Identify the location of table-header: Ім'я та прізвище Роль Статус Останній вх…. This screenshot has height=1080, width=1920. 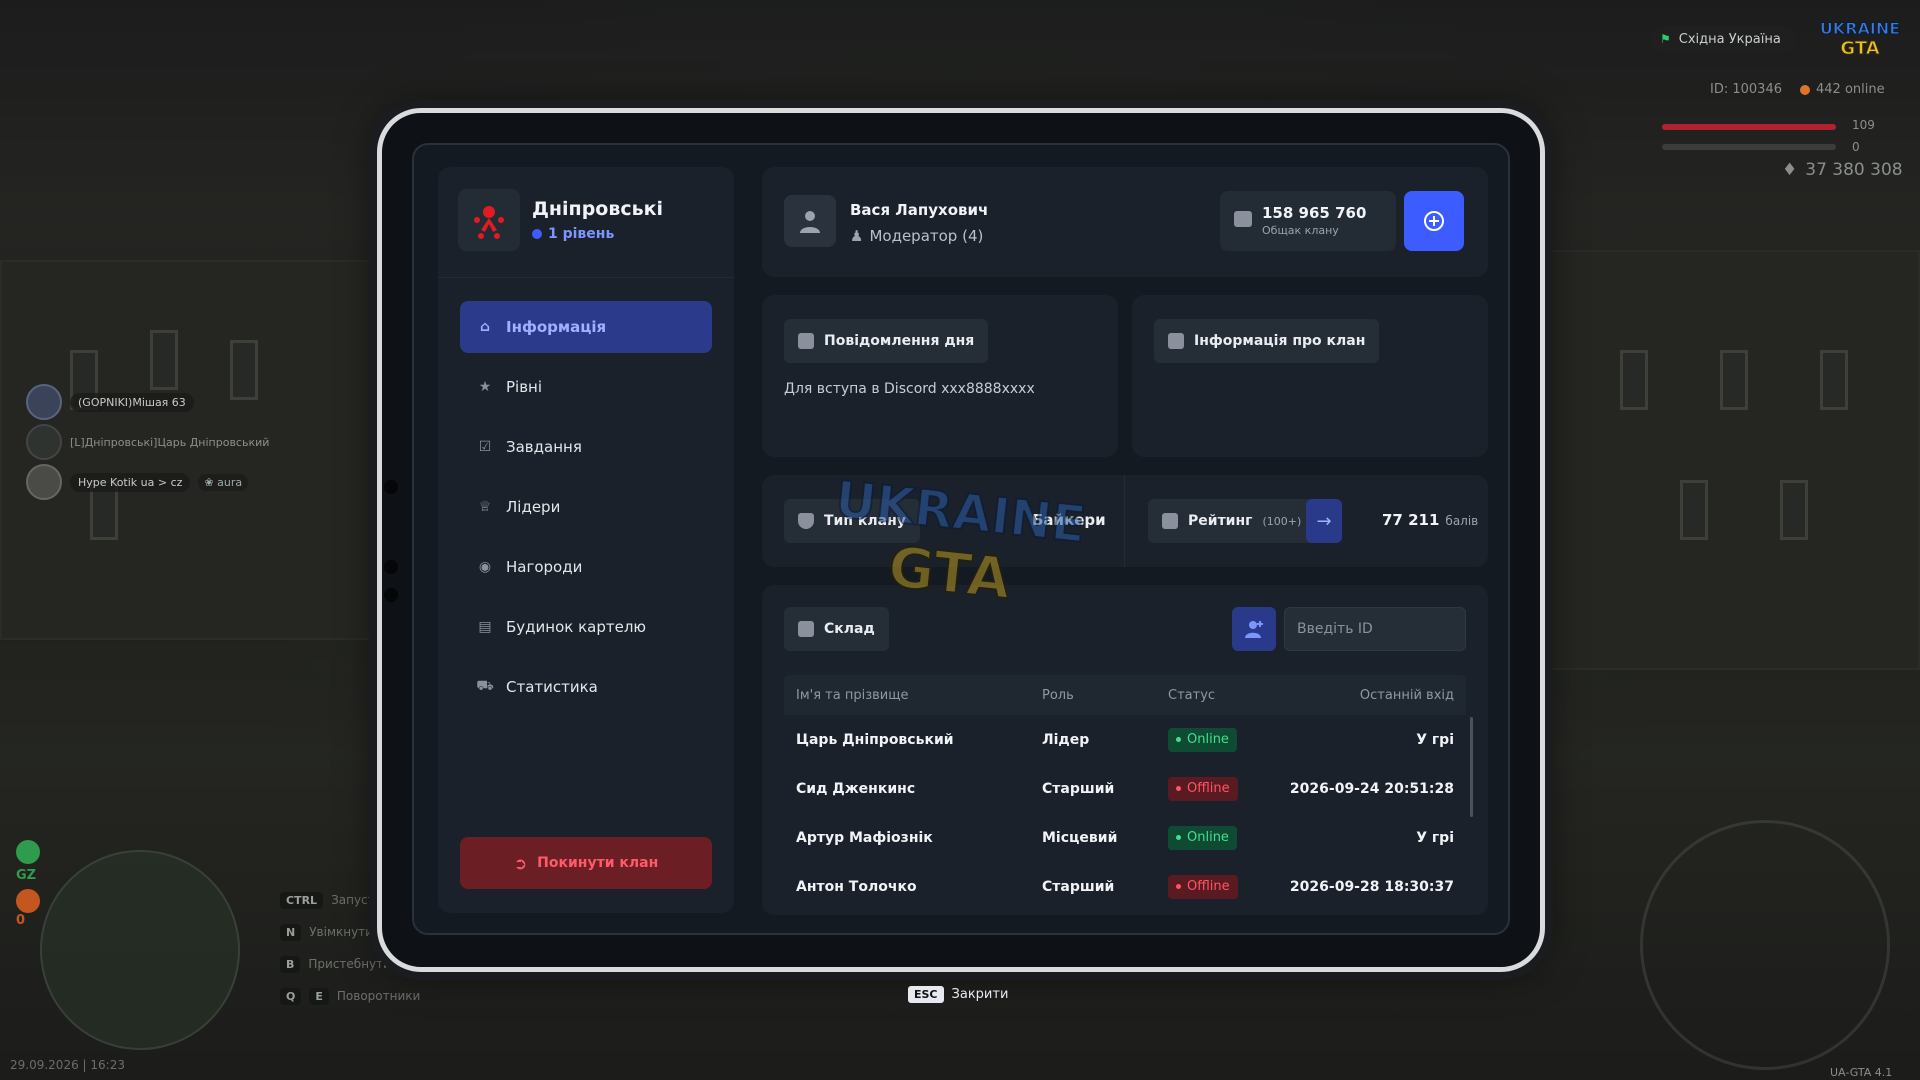
(1125, 695).